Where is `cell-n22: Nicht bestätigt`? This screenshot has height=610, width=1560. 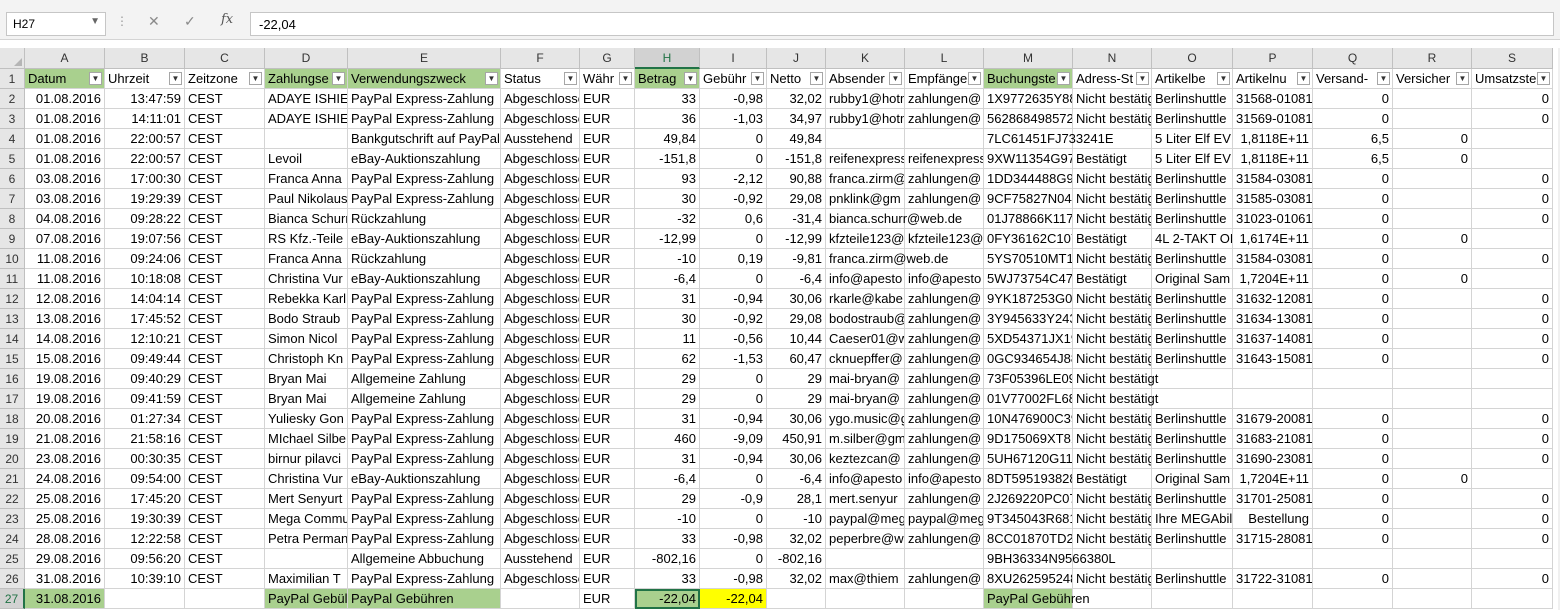 cell-n22: Nicht bestätigt is located at coordinates (1112, 499).